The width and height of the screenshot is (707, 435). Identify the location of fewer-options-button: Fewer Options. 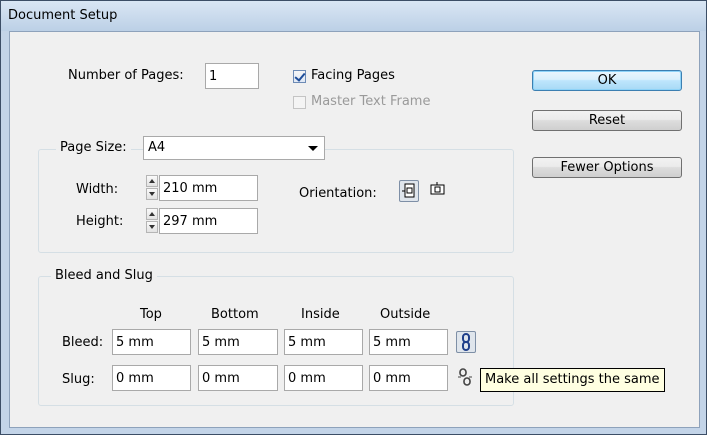
(607, 167).